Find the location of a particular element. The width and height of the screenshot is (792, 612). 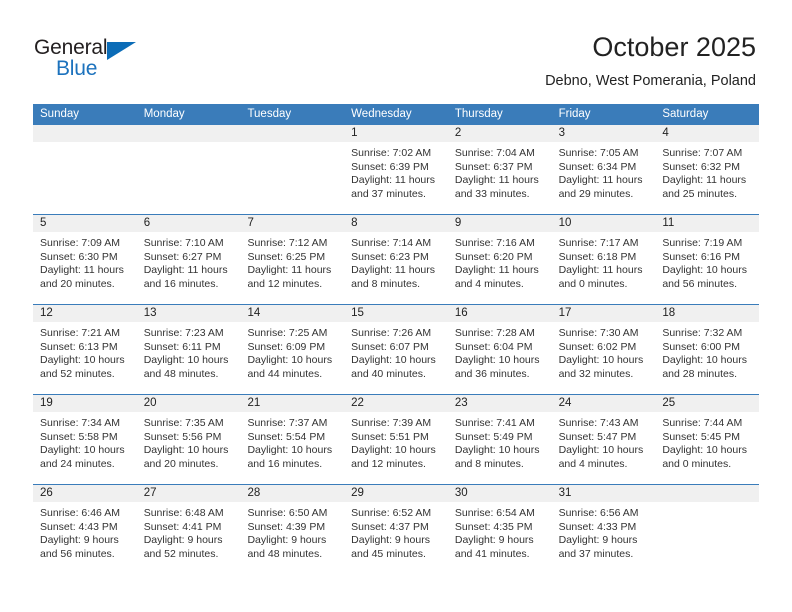

sunrise-text: Sunrise: 7:17 AM is located at coordinates (598, 243).